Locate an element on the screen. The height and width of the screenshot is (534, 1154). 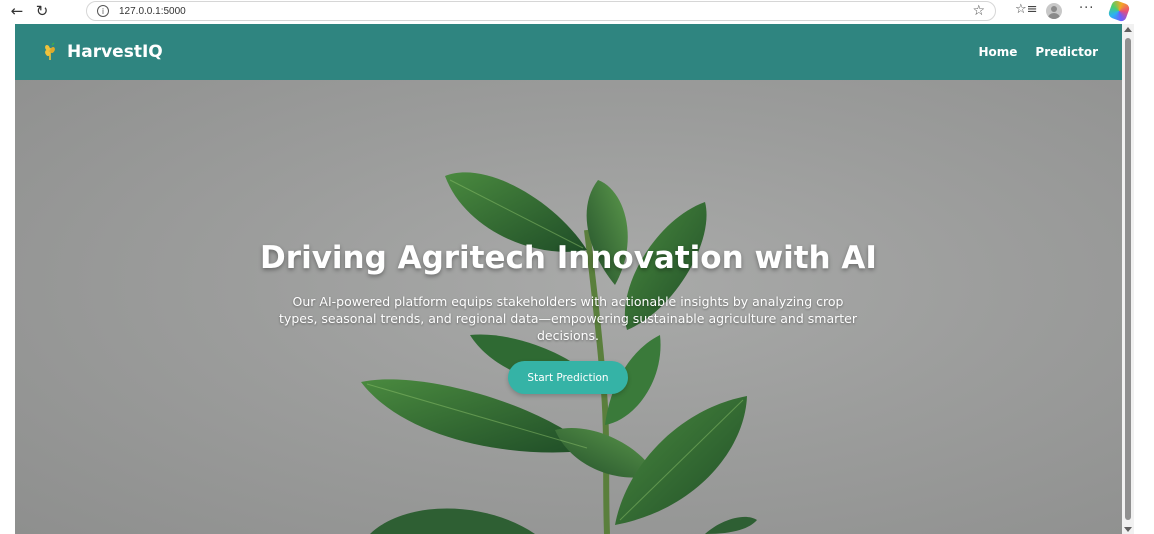
reload-icon: ↻ is located at coordinates (42, 11).